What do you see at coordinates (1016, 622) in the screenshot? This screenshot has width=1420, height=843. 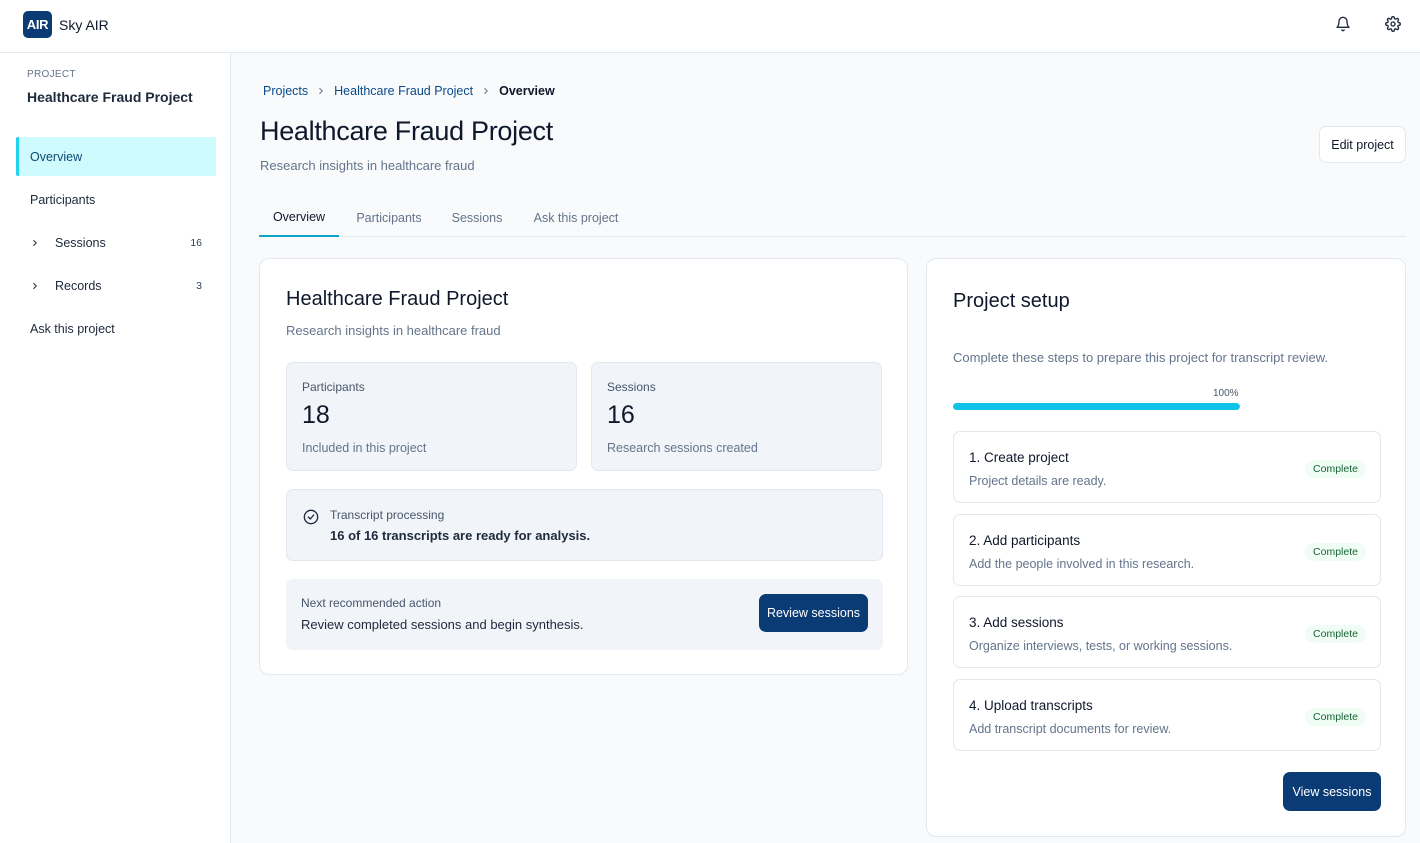 I see `step-title: 3. Add sessions` at bounding box center [1016, 622].